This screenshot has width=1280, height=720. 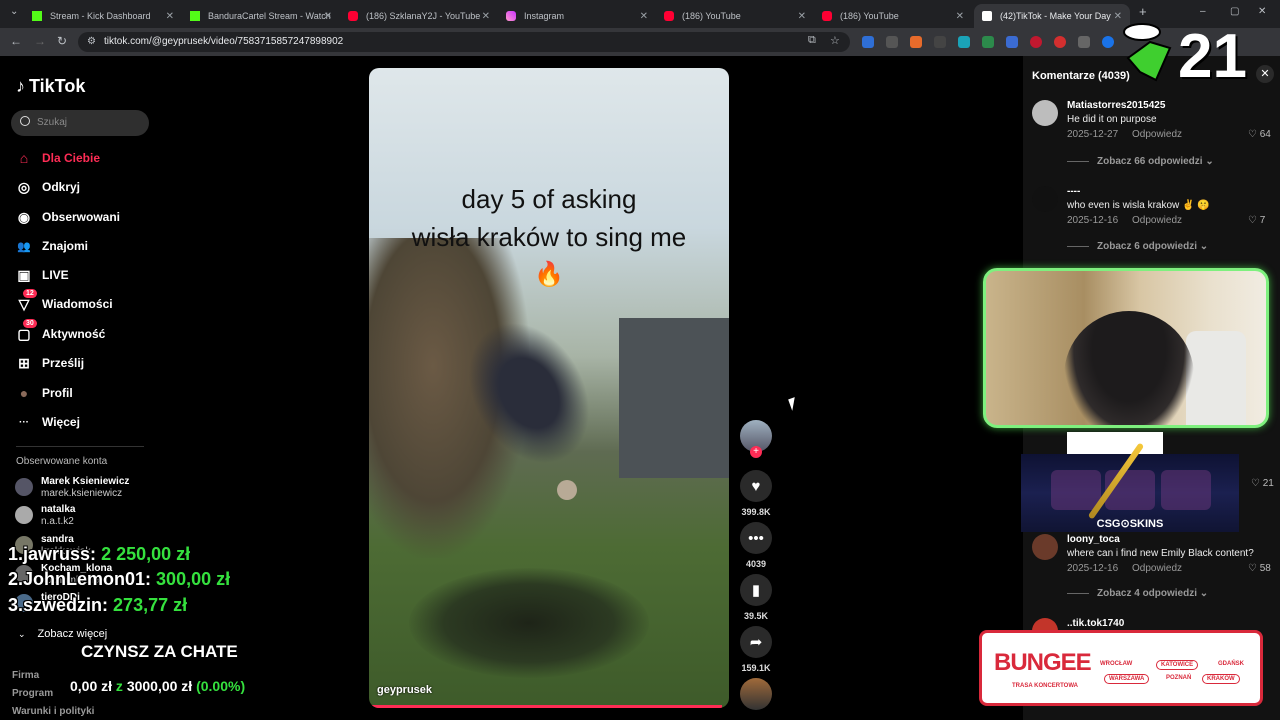 What do you see at coordinates (32, 693) in the screenshot?
I see `footer-link-program: Program` at bounding box center [32, 693].